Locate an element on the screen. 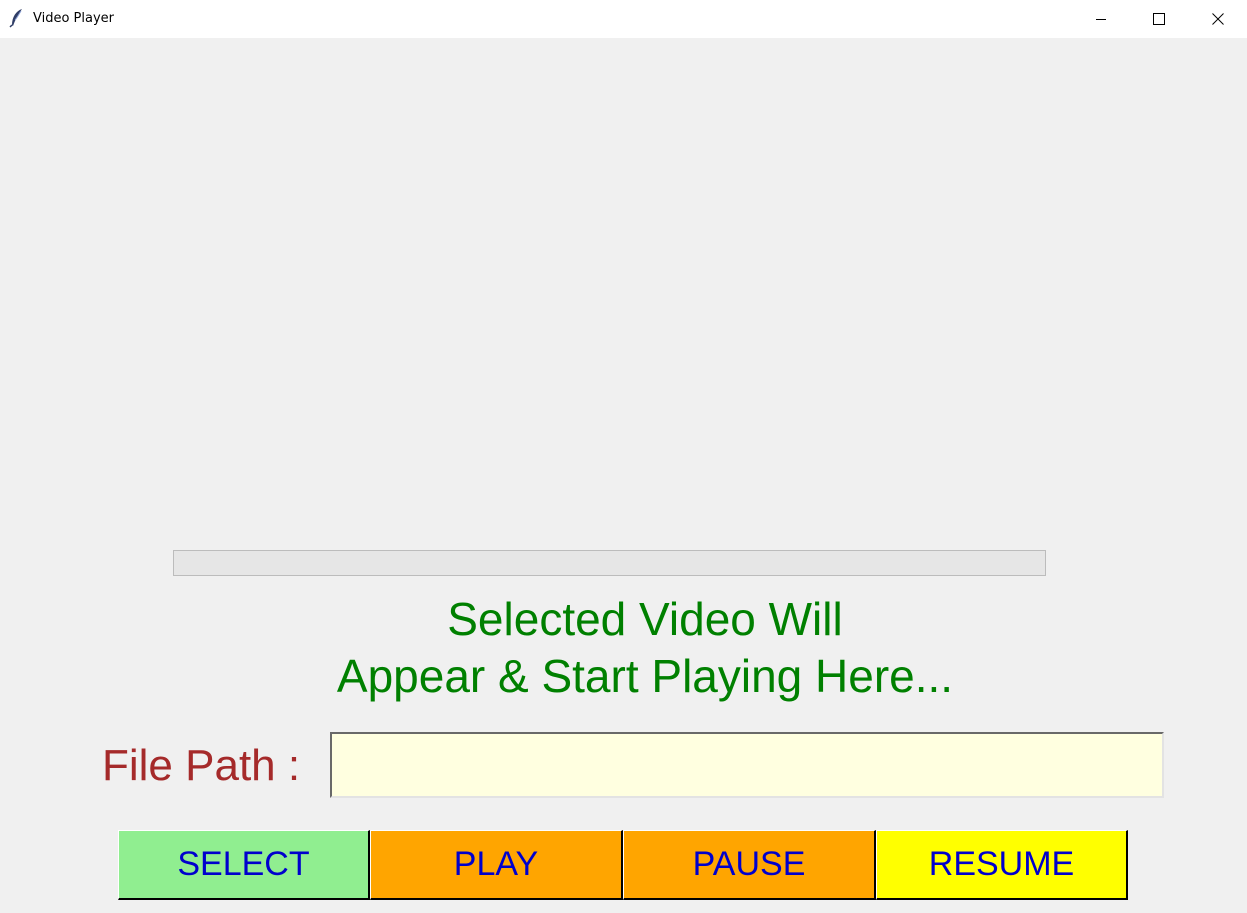 The height and width of the screenshot is (913, 1247). resume-button: RESUME is located at coordinates (1002, 865).